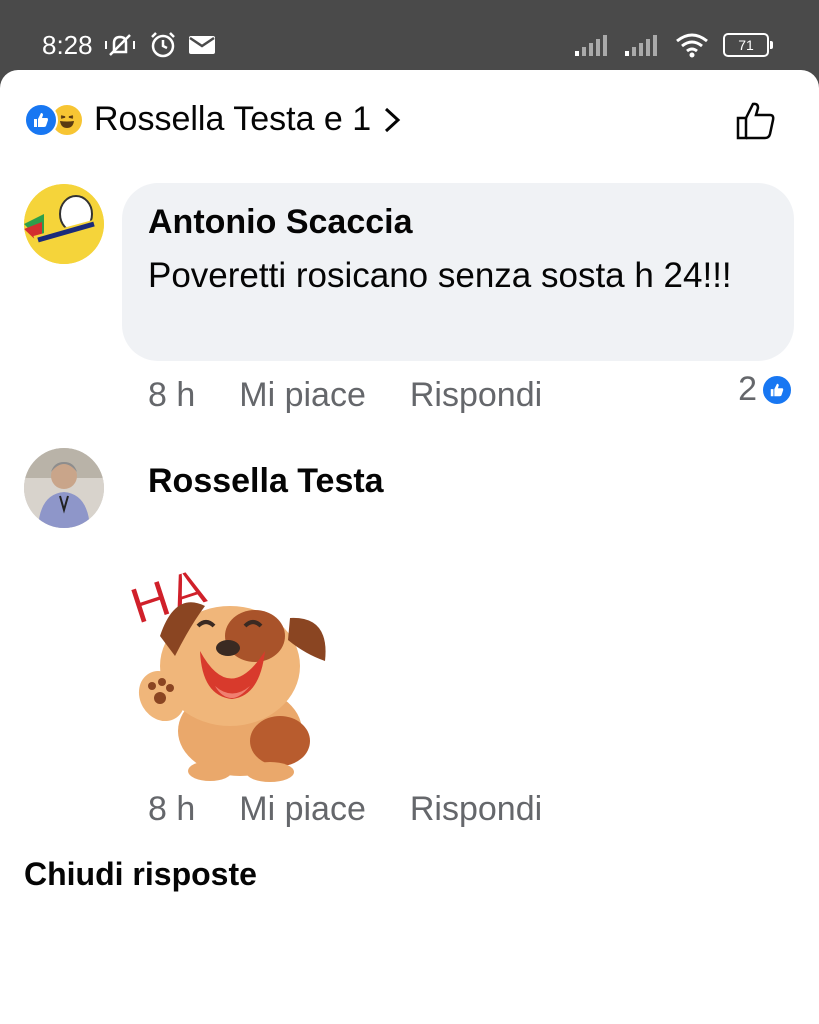 The width and height of the screenshot is (819, 1024). What do you see at coordinates (233, 119) in the screenshot?
I see `reactions-title: Rossella Testa e 1` at bounding box center [233, 119].